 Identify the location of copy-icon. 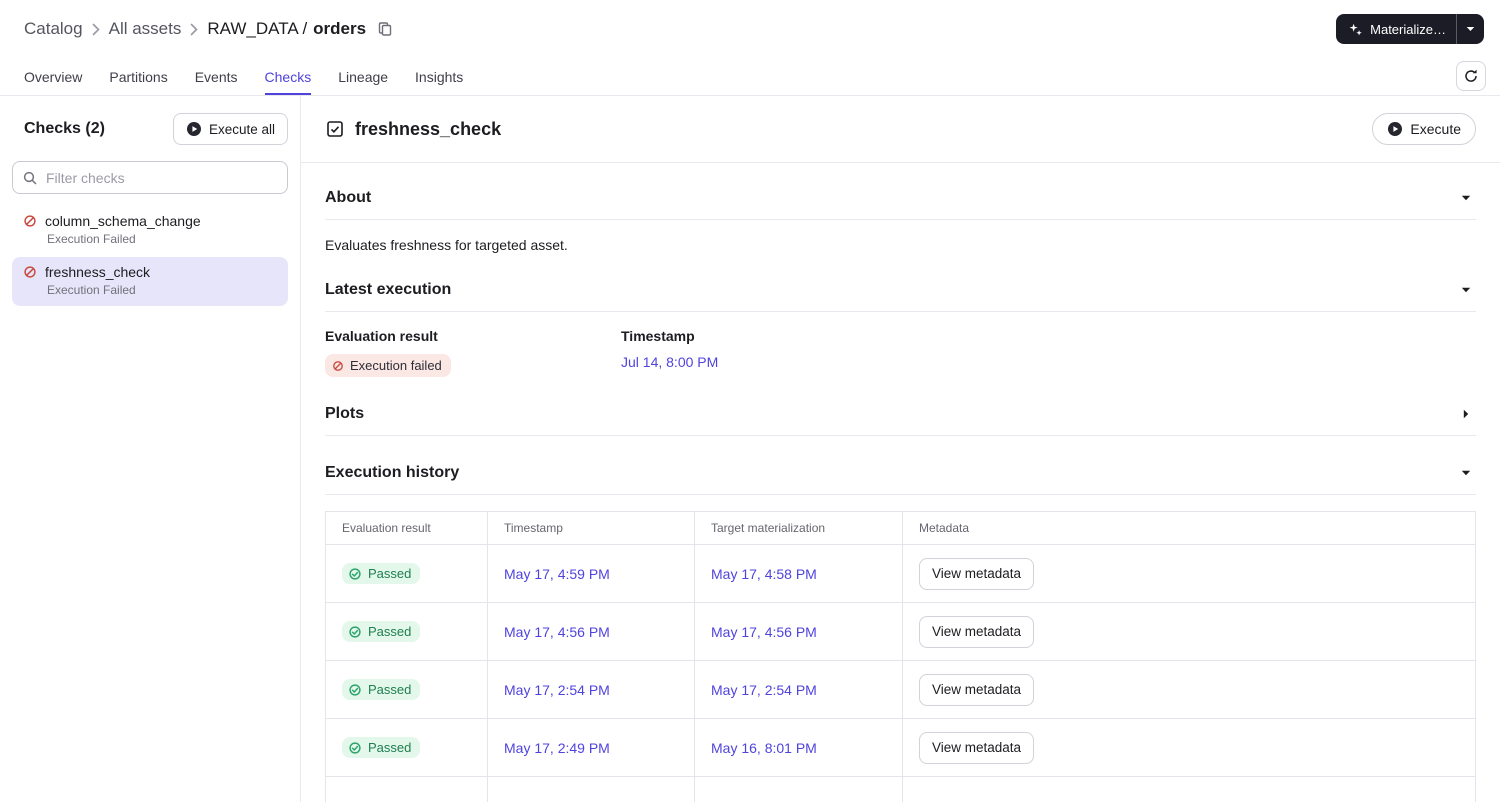
(385, 29).